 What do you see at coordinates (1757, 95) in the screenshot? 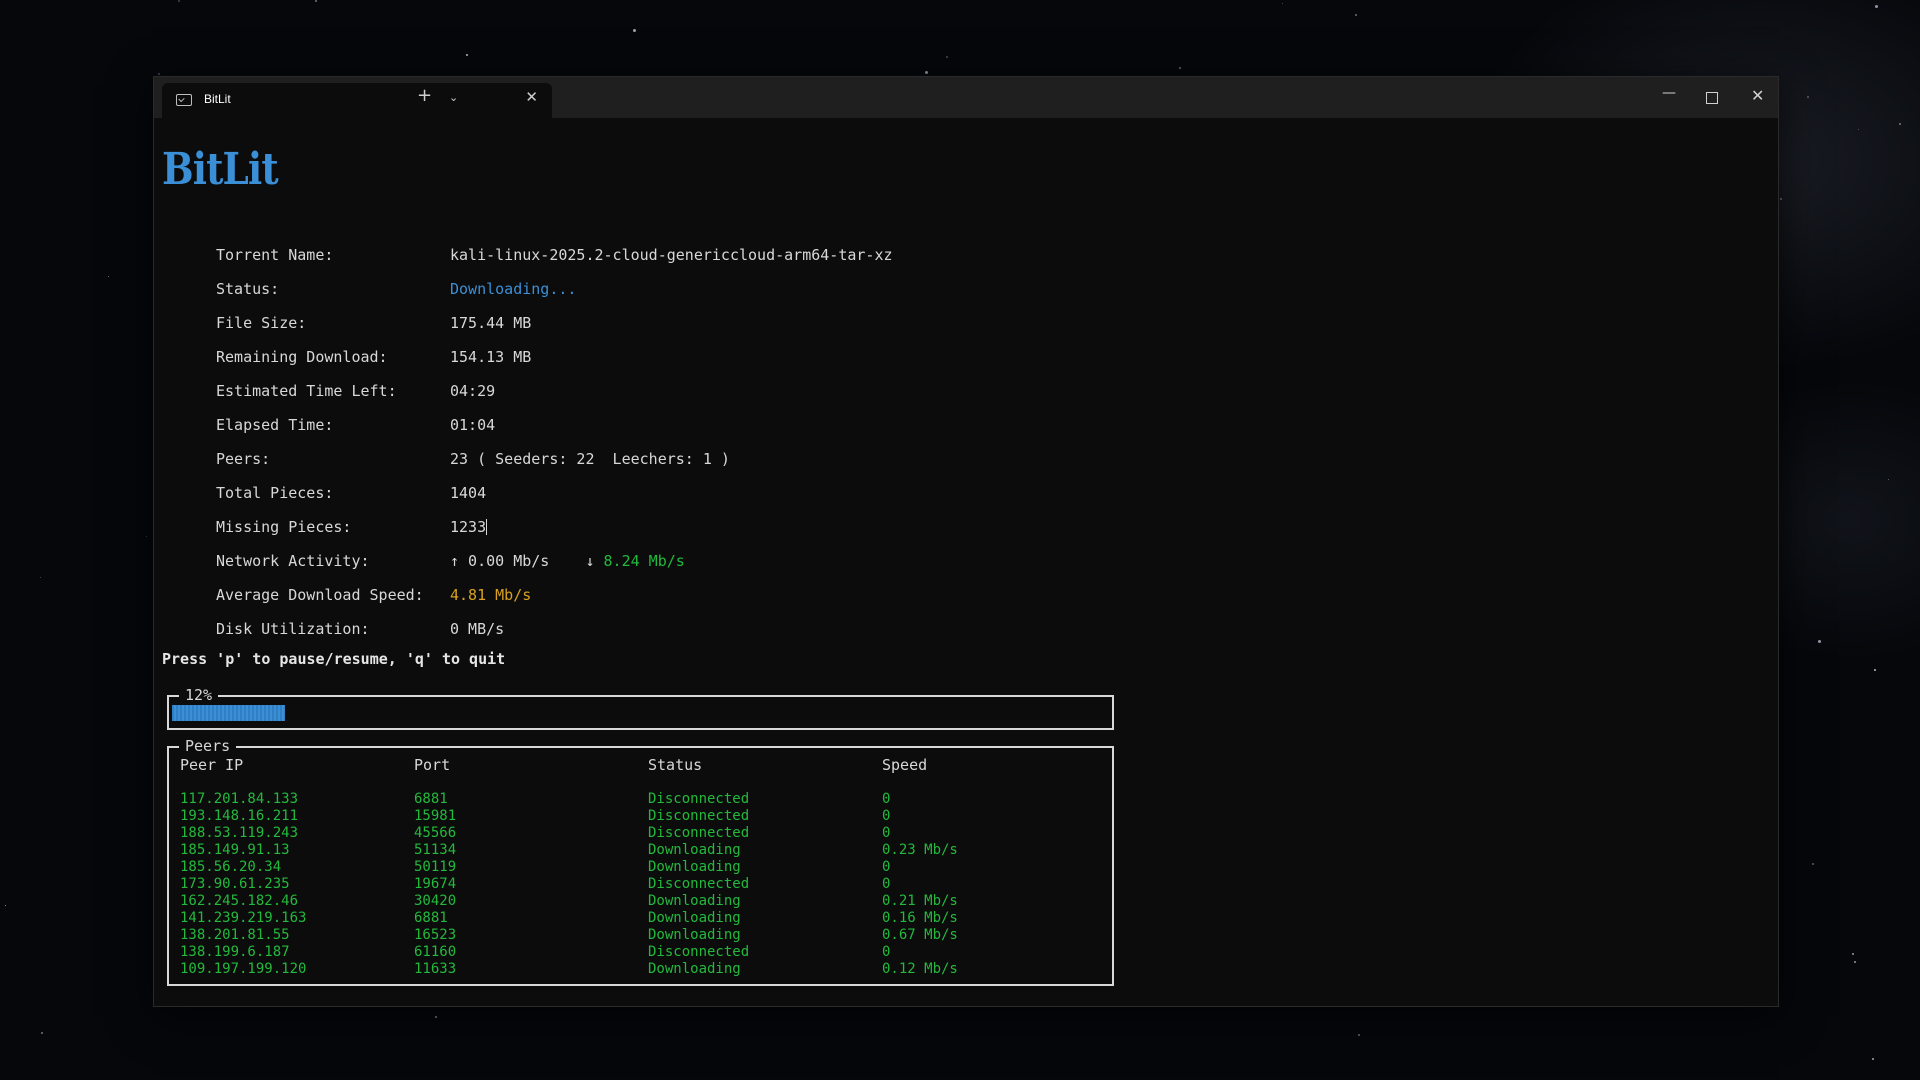
I see `close-window-button: ✕` at bounding box center [1757, 95].